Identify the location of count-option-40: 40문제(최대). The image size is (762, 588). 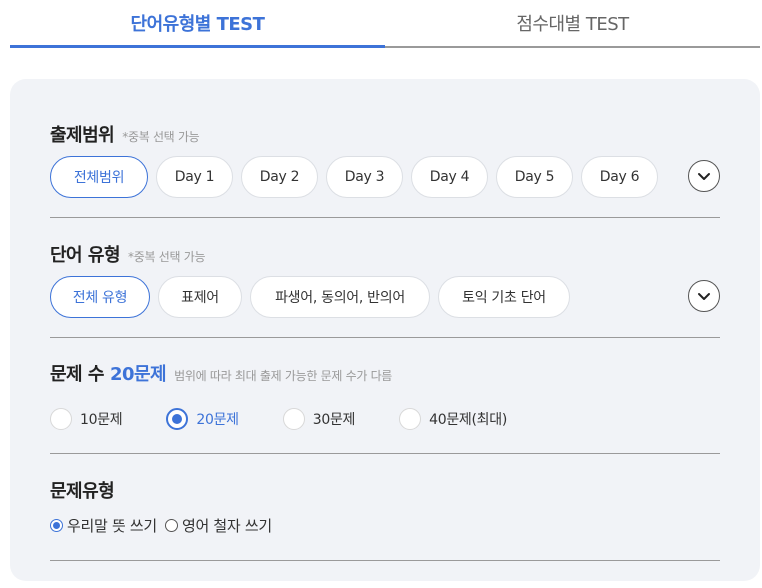
(453, 419).